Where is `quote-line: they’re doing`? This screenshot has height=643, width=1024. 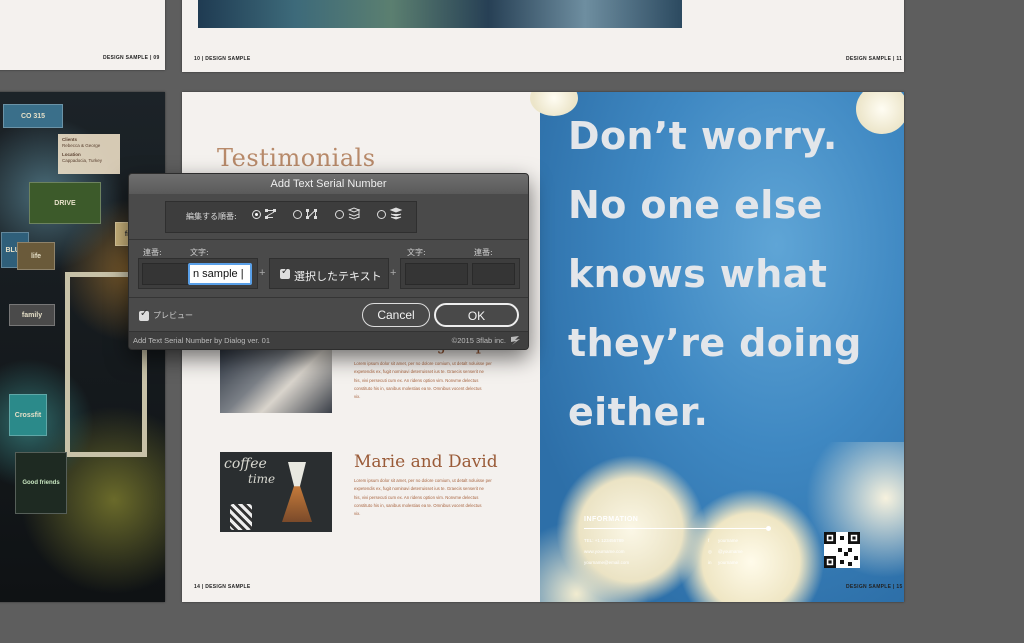 quote-line: they’re doing is located at coordinates (715, 343).